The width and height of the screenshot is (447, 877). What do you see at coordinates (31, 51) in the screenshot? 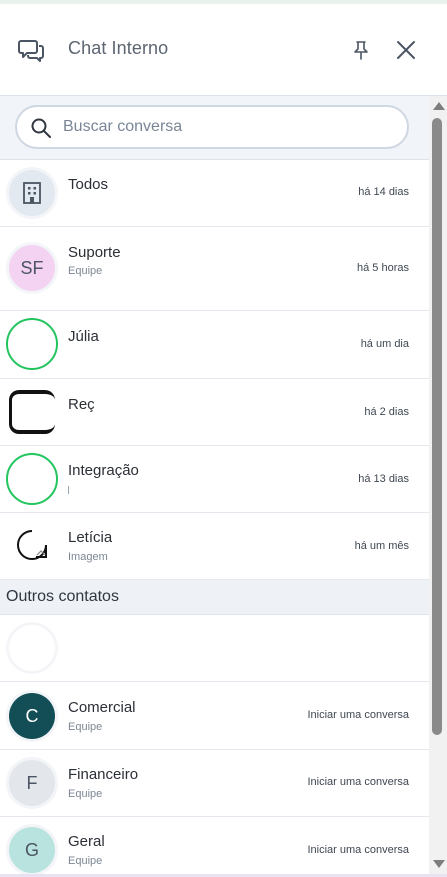
I see `chat-bubbles-icon` at bounding box center [31, 51].